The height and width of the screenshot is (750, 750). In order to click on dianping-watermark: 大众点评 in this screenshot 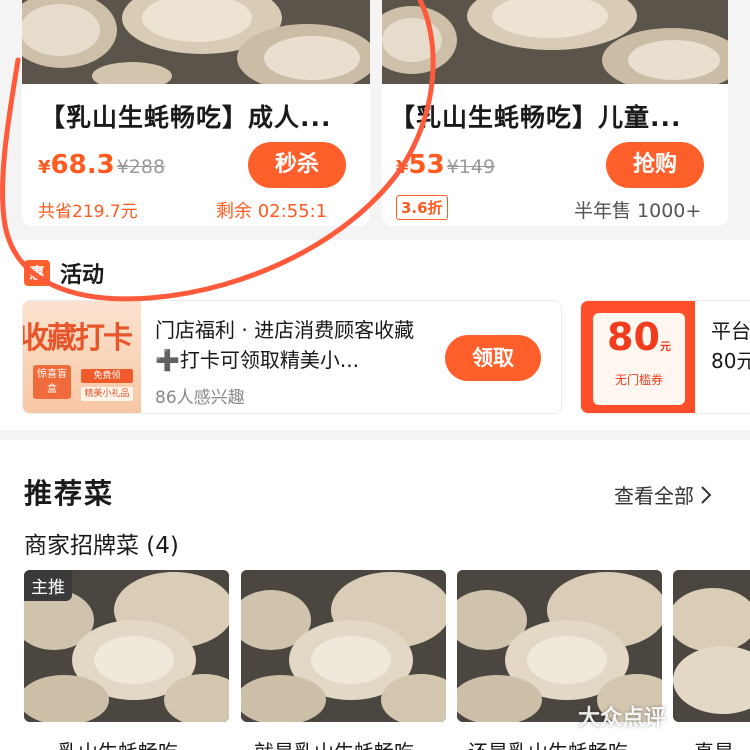, I will do `click(622, 718)`.